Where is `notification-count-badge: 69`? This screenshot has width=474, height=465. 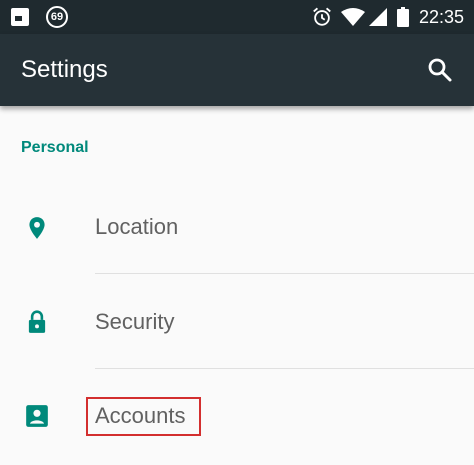 notification-count-badge: 69 is located at coordinates (57, 17).